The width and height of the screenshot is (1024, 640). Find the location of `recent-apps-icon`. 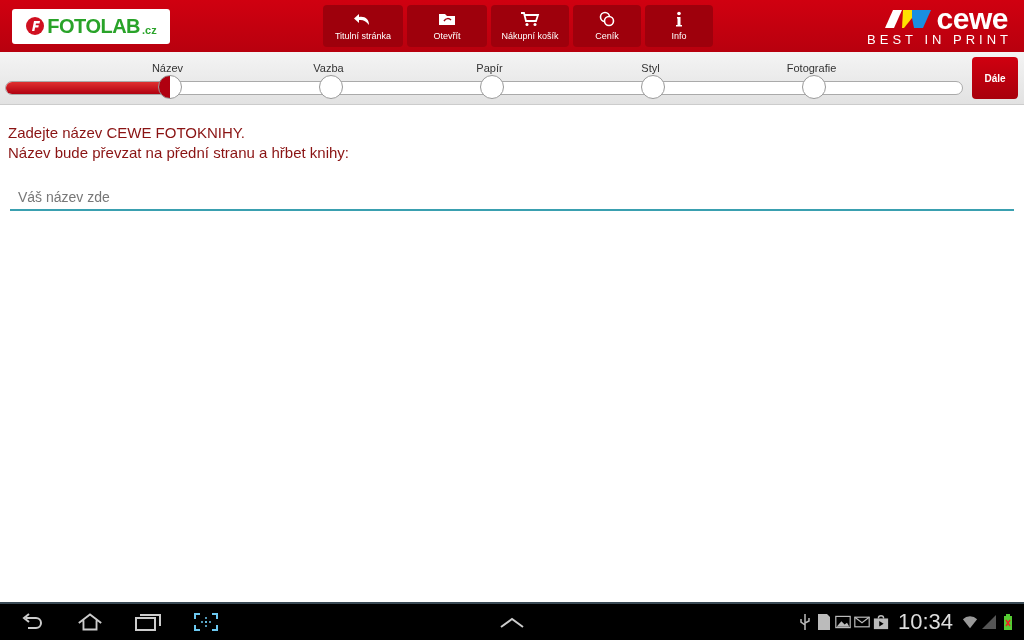

recent-apps-icon is located at coordinates (148, 622).